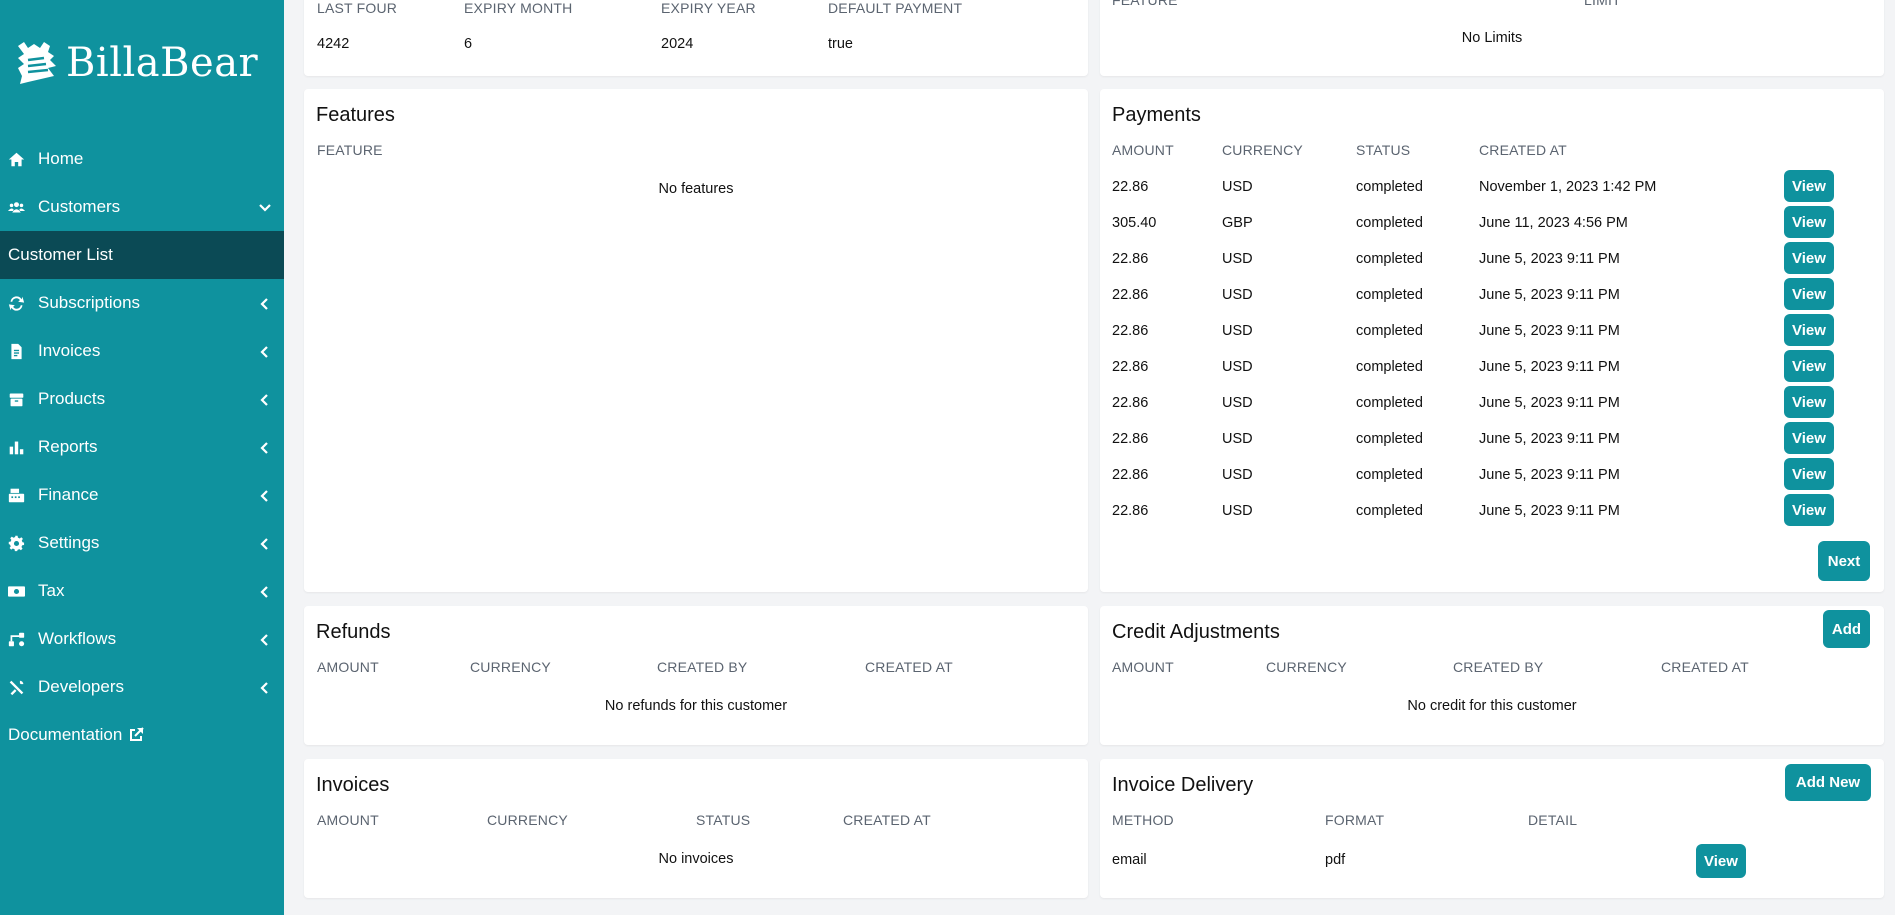  Describe the element at coordinates (1828, 782) in the screenshot. I see `add-new-delivery-button: Add New` at that location.